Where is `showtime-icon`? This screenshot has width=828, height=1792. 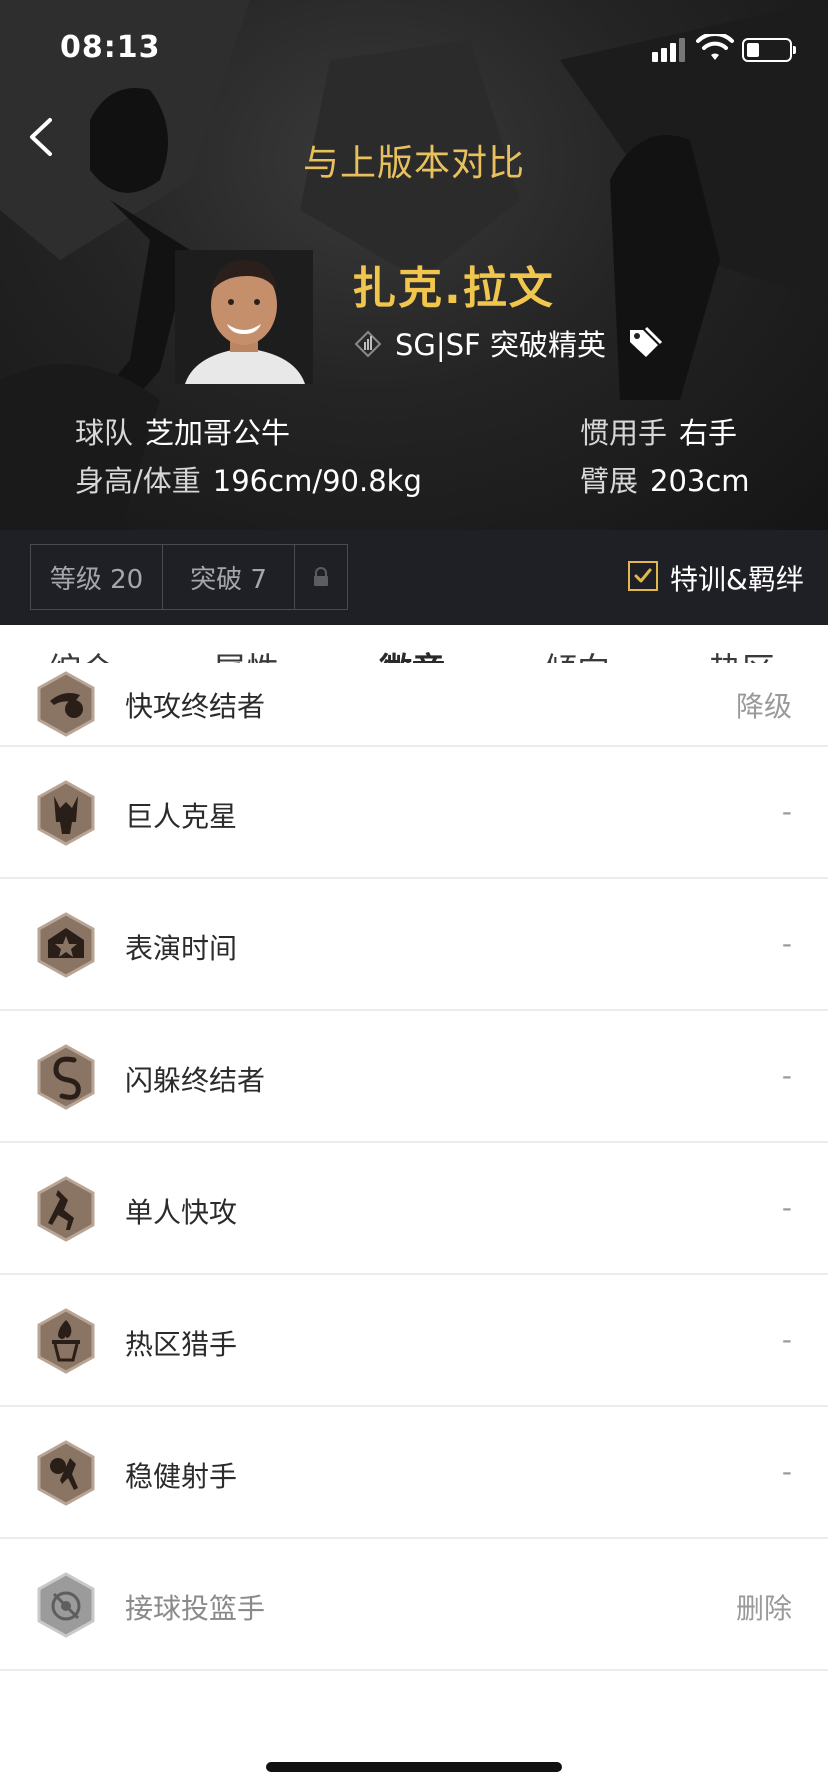 showtime-icon is located at coordinates (66, 945).